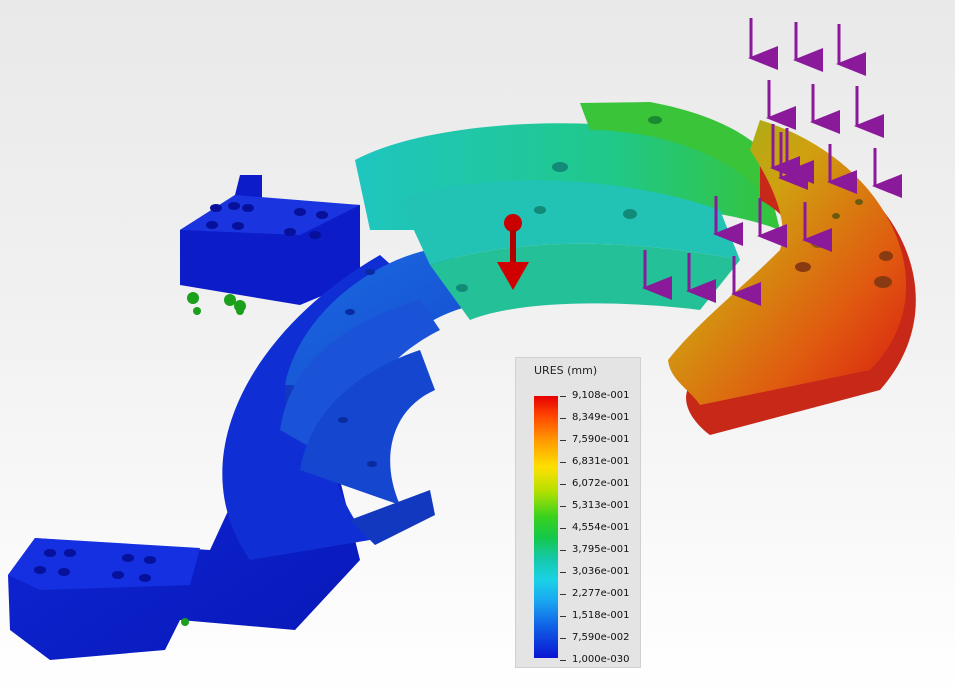 The image size is (955, 695). What do you see at coordinates (601, 637) in the screenshot?
I see `legend-tick-label: 7,590e-002` at bounding box center [601, 637].